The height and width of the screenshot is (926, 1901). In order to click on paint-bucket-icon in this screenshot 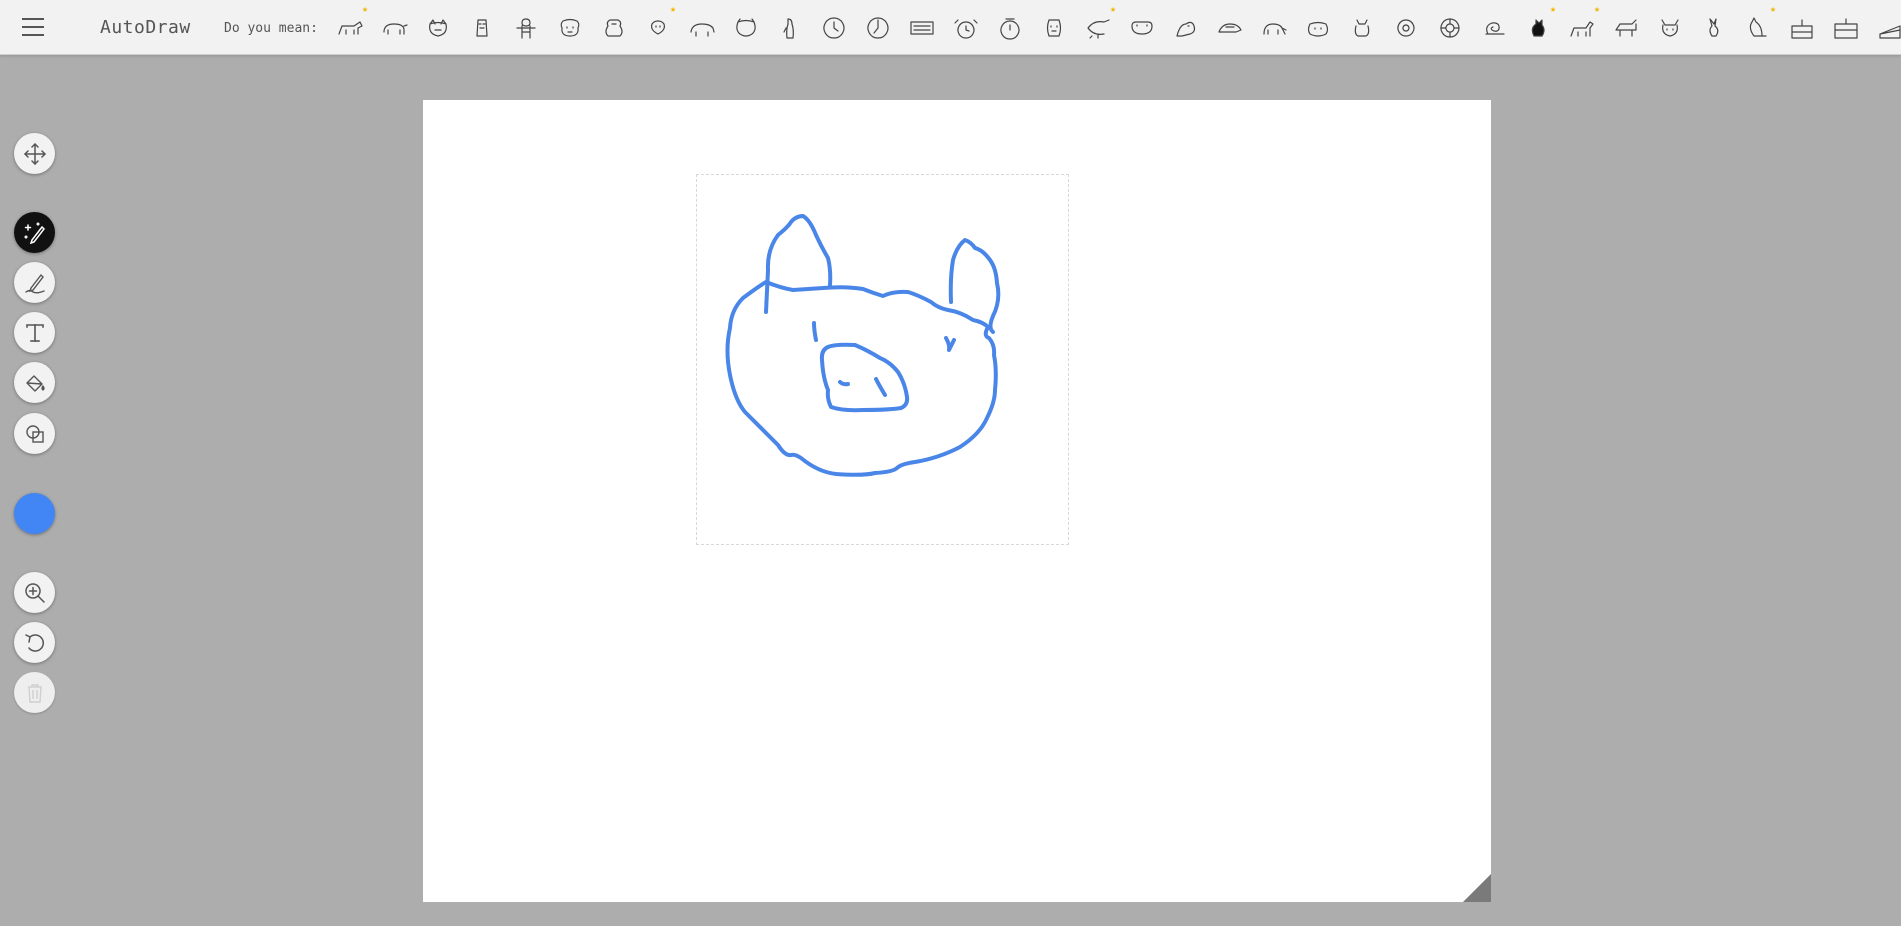, I will do `click(35, 383)`.